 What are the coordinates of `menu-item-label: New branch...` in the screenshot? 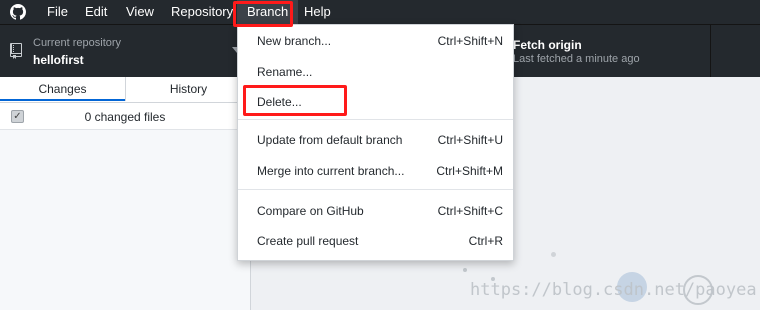 It's located at (294, 41).